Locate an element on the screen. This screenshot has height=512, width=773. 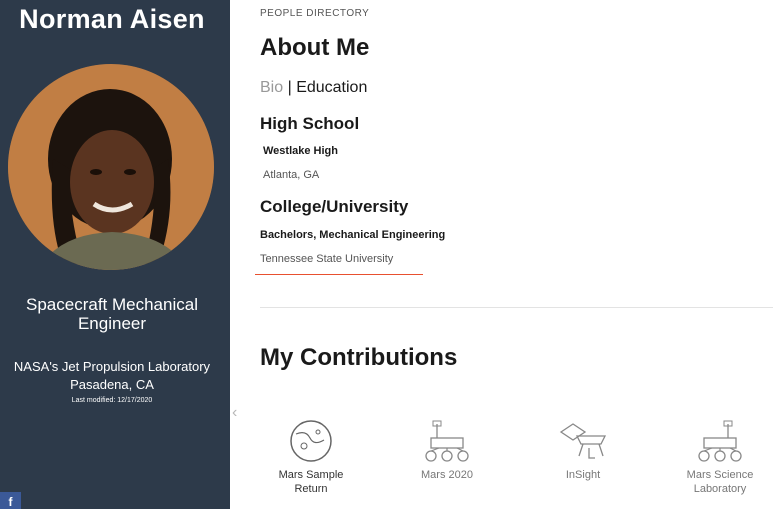
page-title: About Me is located at coordinates (315, 47).